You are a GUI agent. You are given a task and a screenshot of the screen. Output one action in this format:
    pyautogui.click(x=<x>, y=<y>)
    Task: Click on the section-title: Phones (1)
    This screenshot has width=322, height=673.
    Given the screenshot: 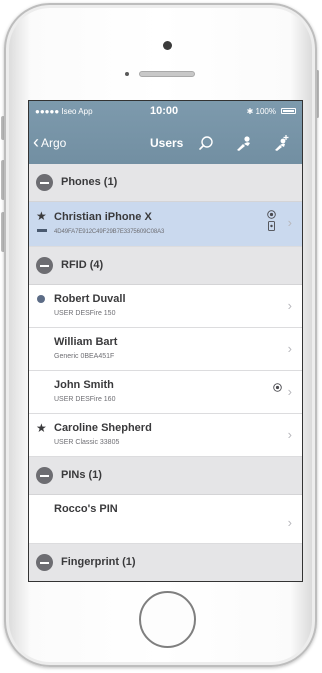 What is the action you would take?
    pyautogui.click(x=89, y=182)
    